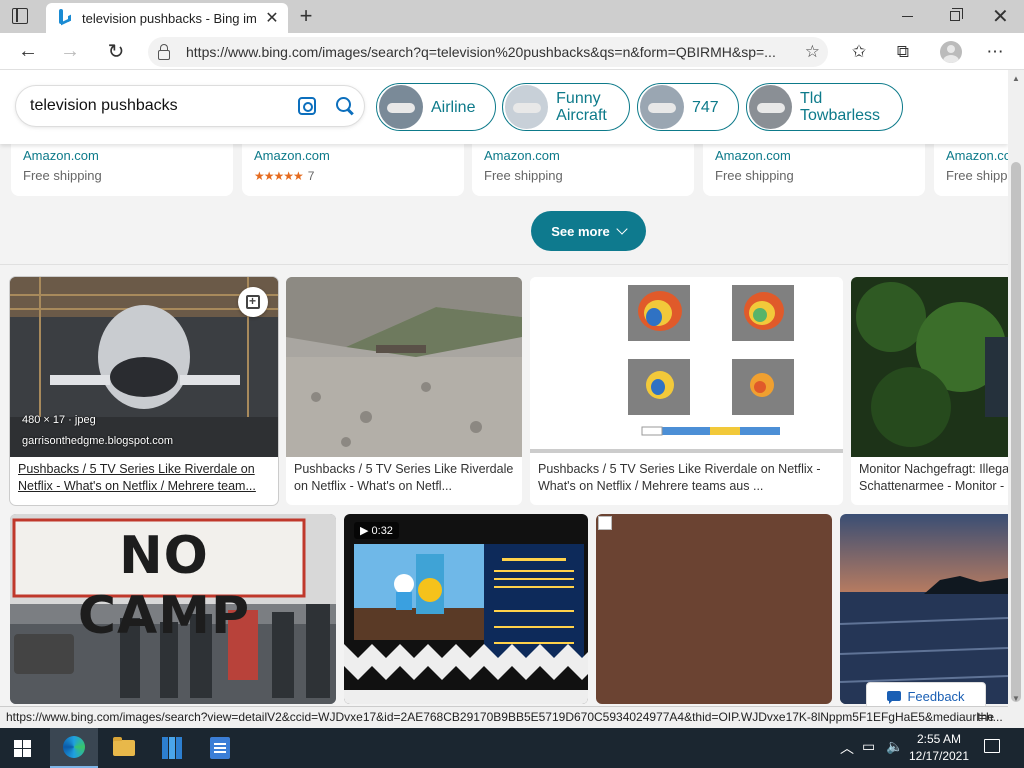  What do you see at coordinates (253, 302) in the screenshot?
I see `add-to-collection-button` at bounding box center [253, 302].